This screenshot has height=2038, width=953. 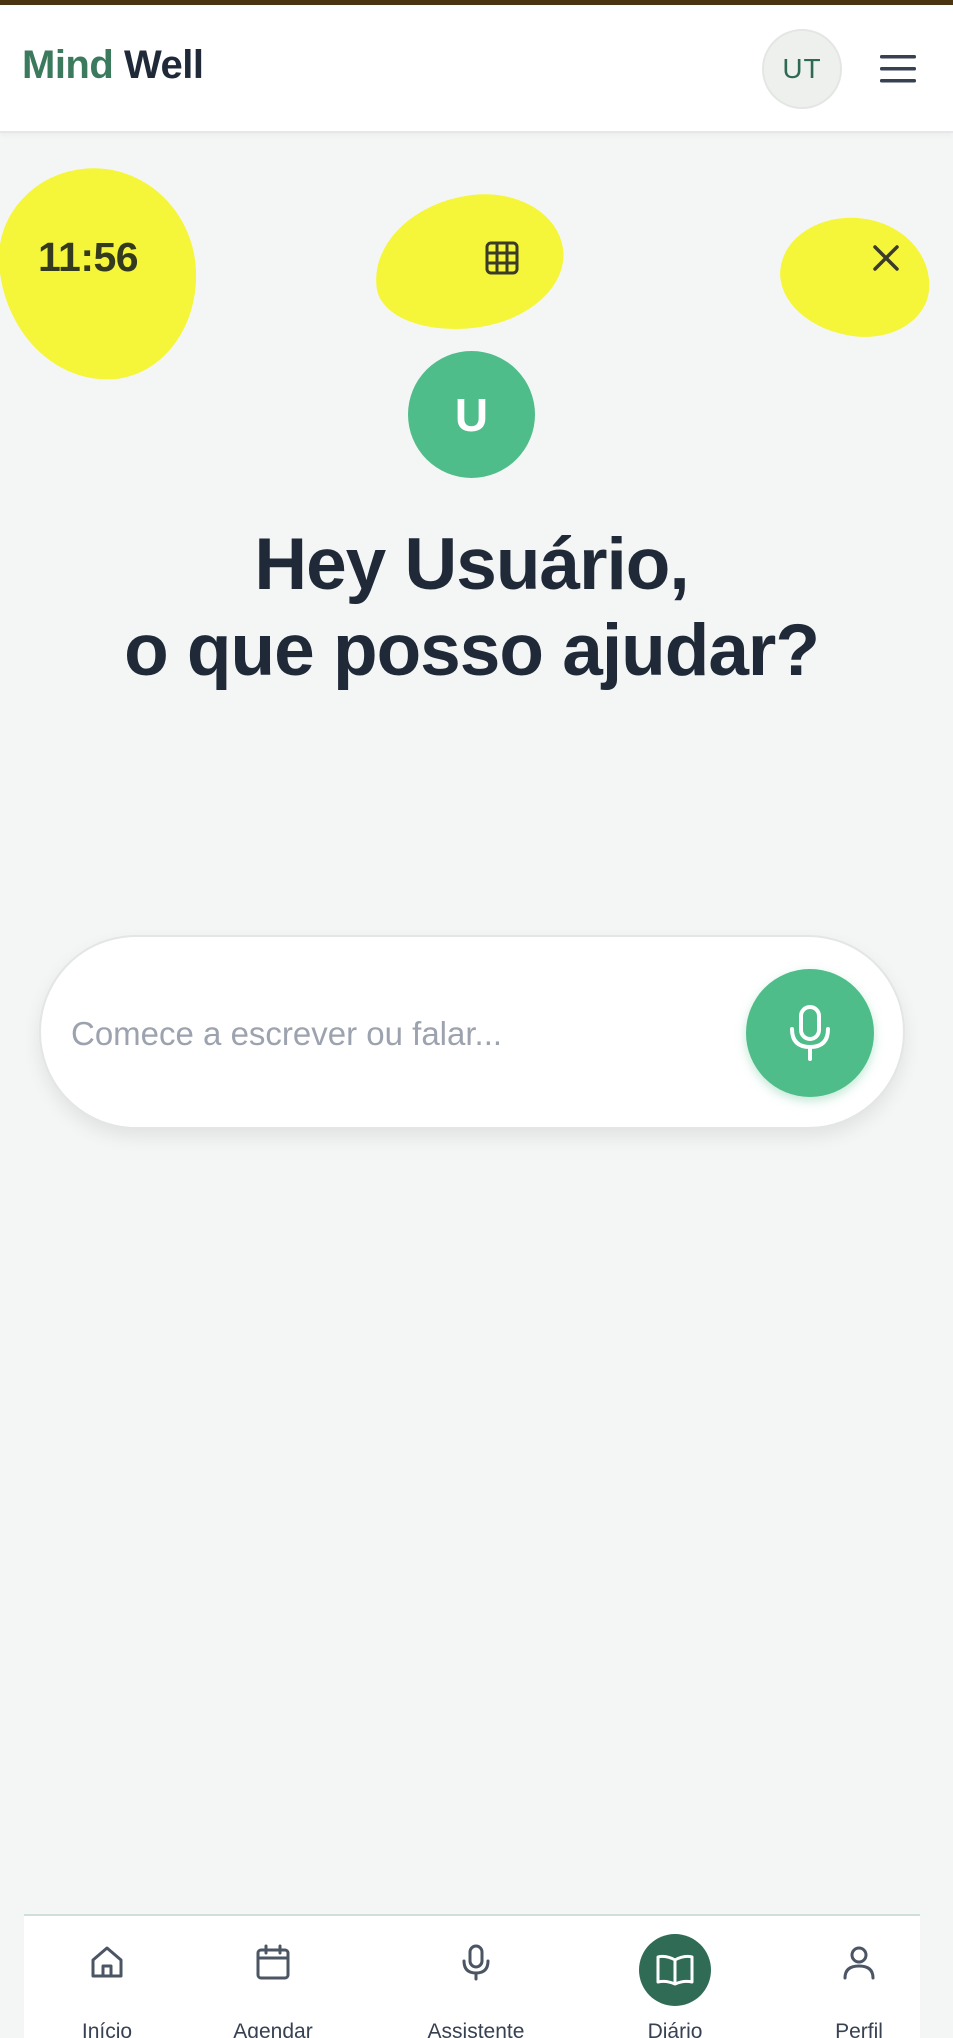 I want to click on user-icon, so click(x=859, y=1962).